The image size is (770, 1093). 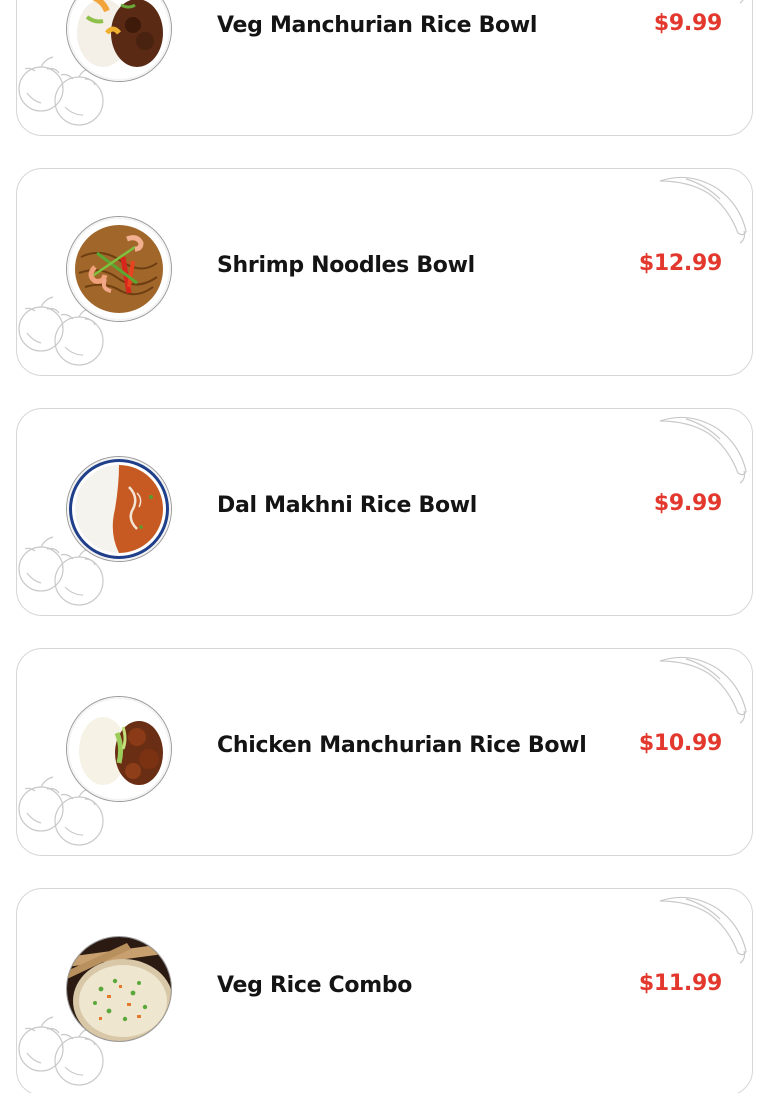 I want to click on dal-makhni-rice-bowl-photo, so click(x=119, y=509).